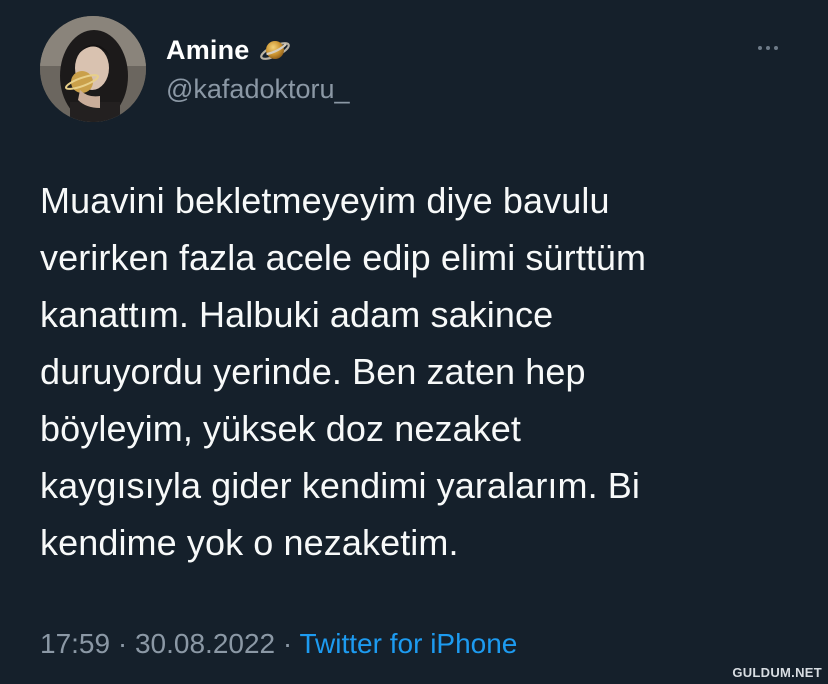 The image size is (828, 684). Describe the element at coordinates (777, 672) in the screenshot. I see `watermark: GULDUM.NET` at that location.